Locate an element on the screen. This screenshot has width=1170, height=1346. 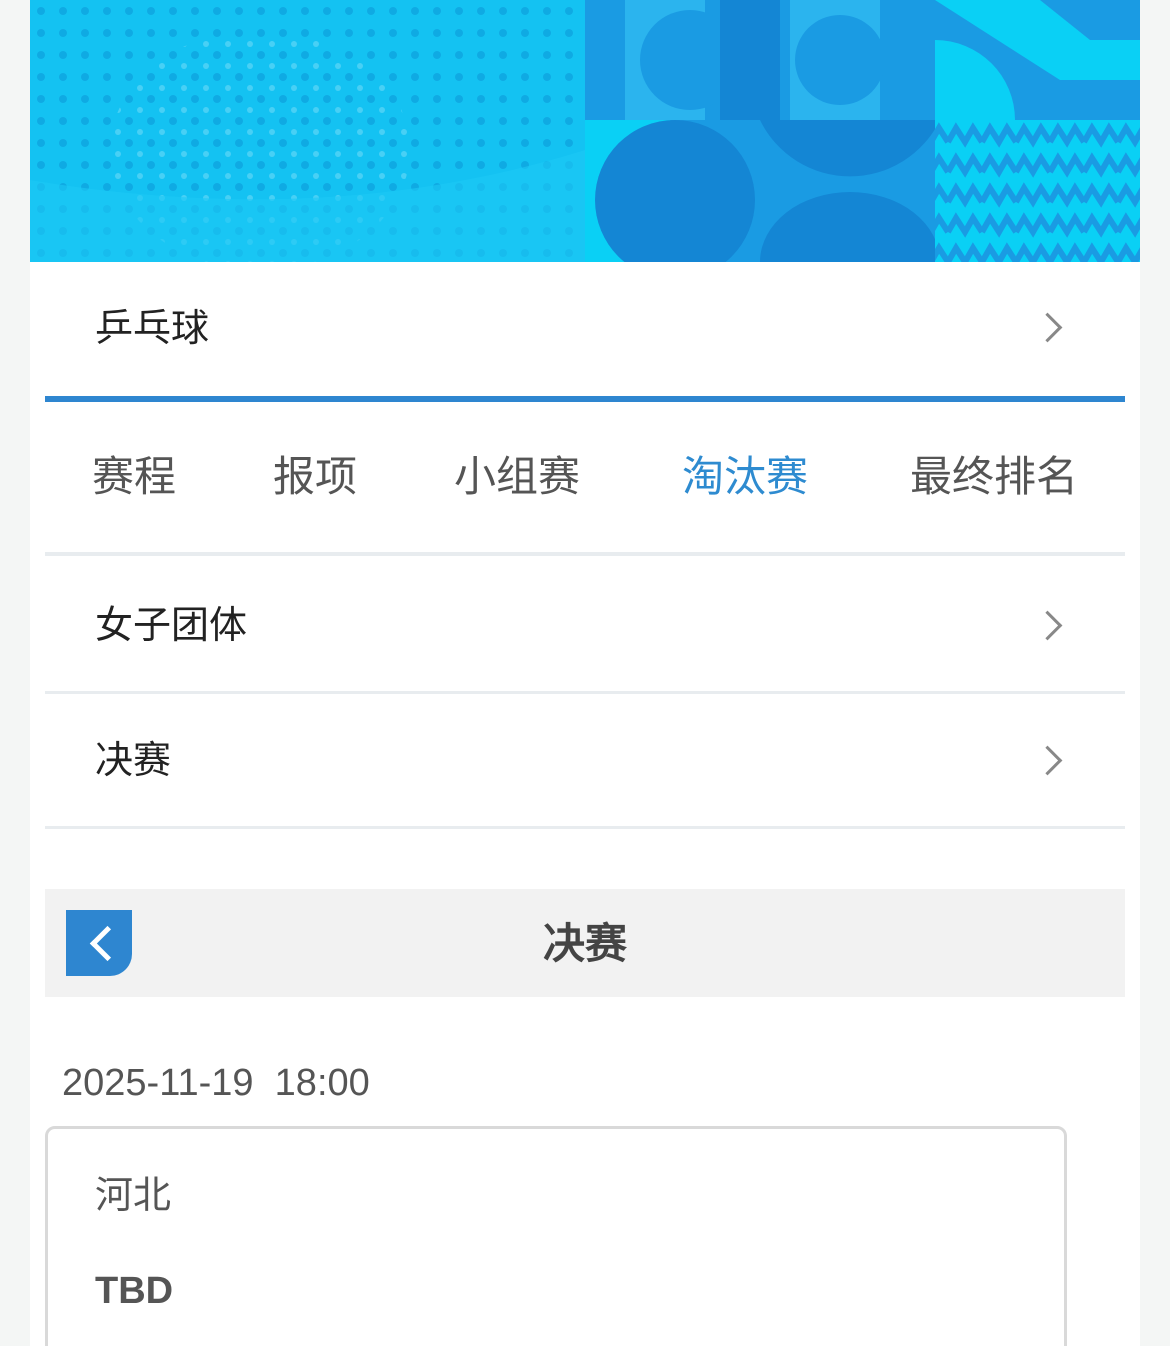
event-selector: 女子团体 is located at coordinates (585, 626).